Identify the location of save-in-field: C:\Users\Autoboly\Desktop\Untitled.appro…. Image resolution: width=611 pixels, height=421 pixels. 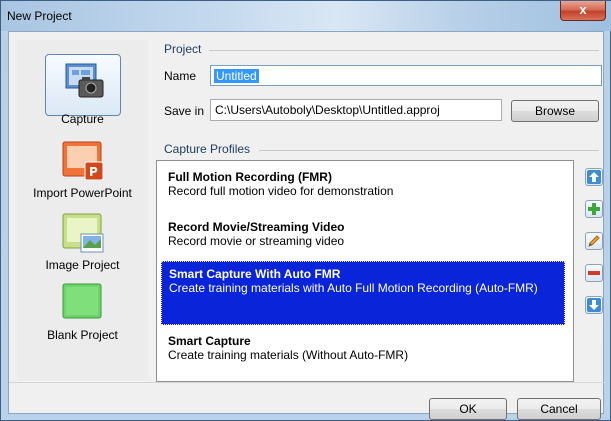
(356, 110).